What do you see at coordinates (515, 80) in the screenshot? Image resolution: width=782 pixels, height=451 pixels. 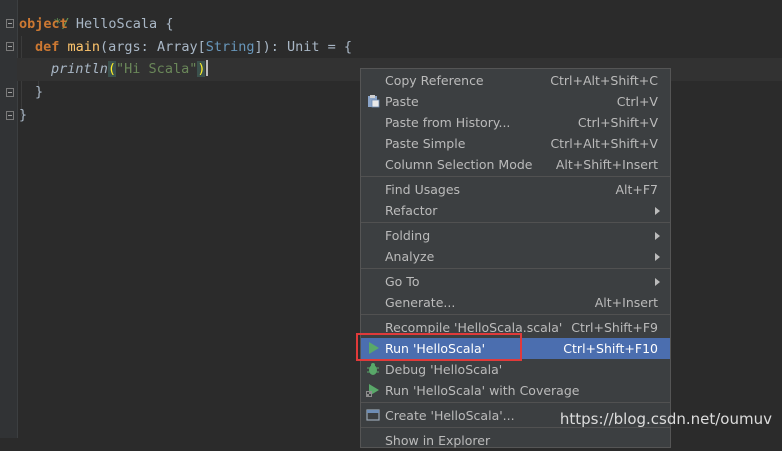 I see `menu-item-copy-reference: Copy Reference Ctrl+Alt+Shift+C` at bounding box center [515, 80].